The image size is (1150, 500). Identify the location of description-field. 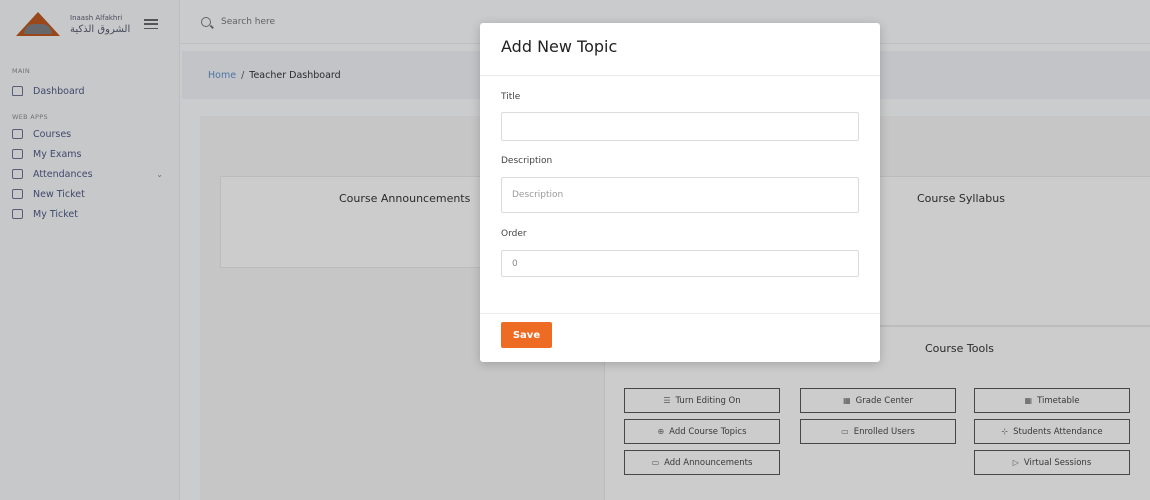
(680, 195).